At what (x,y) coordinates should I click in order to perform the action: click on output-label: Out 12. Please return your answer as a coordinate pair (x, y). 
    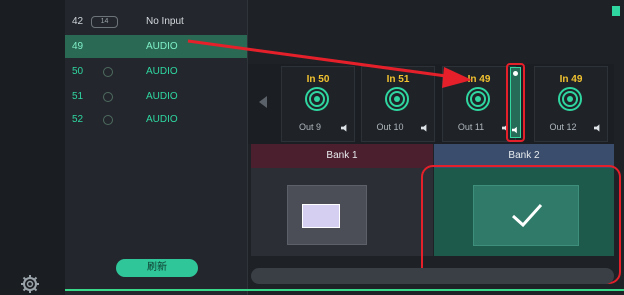
    Looking at the image, I should click on (563, 127).